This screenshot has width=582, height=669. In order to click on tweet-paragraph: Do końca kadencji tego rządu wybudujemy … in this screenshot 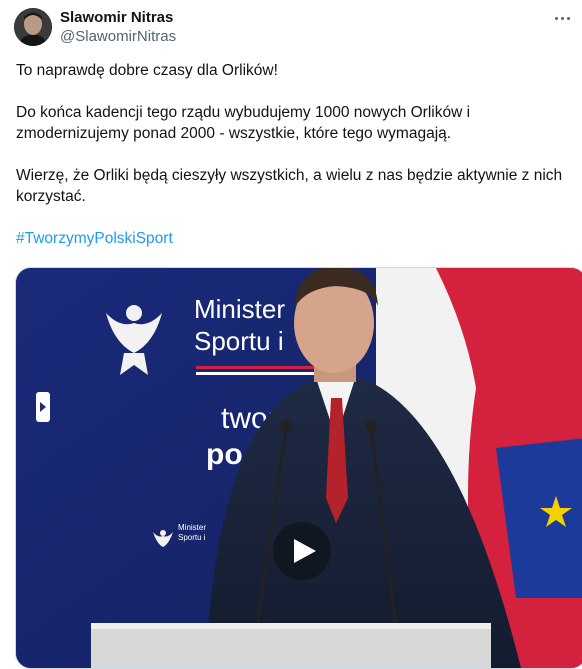, I will do `click(243, 123)`.